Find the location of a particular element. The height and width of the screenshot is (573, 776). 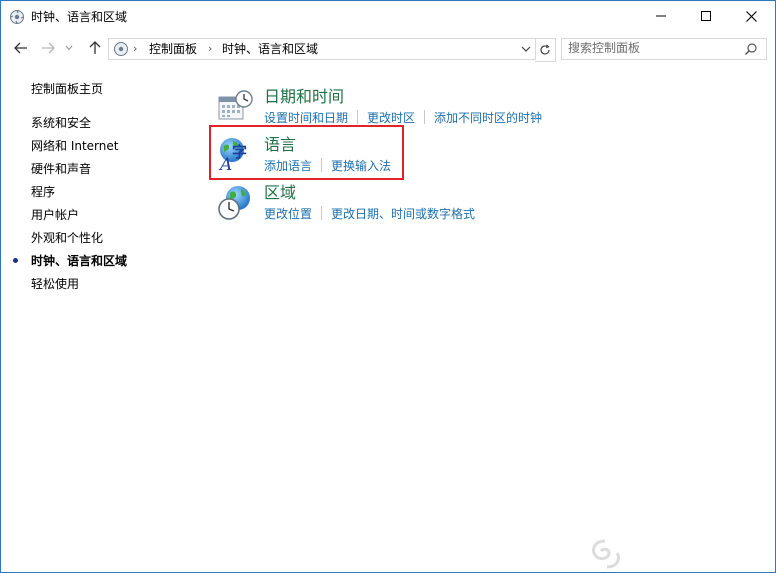

sidebar-item-ease-of-access: 轻松使用 is located at coordinates (55, 284).